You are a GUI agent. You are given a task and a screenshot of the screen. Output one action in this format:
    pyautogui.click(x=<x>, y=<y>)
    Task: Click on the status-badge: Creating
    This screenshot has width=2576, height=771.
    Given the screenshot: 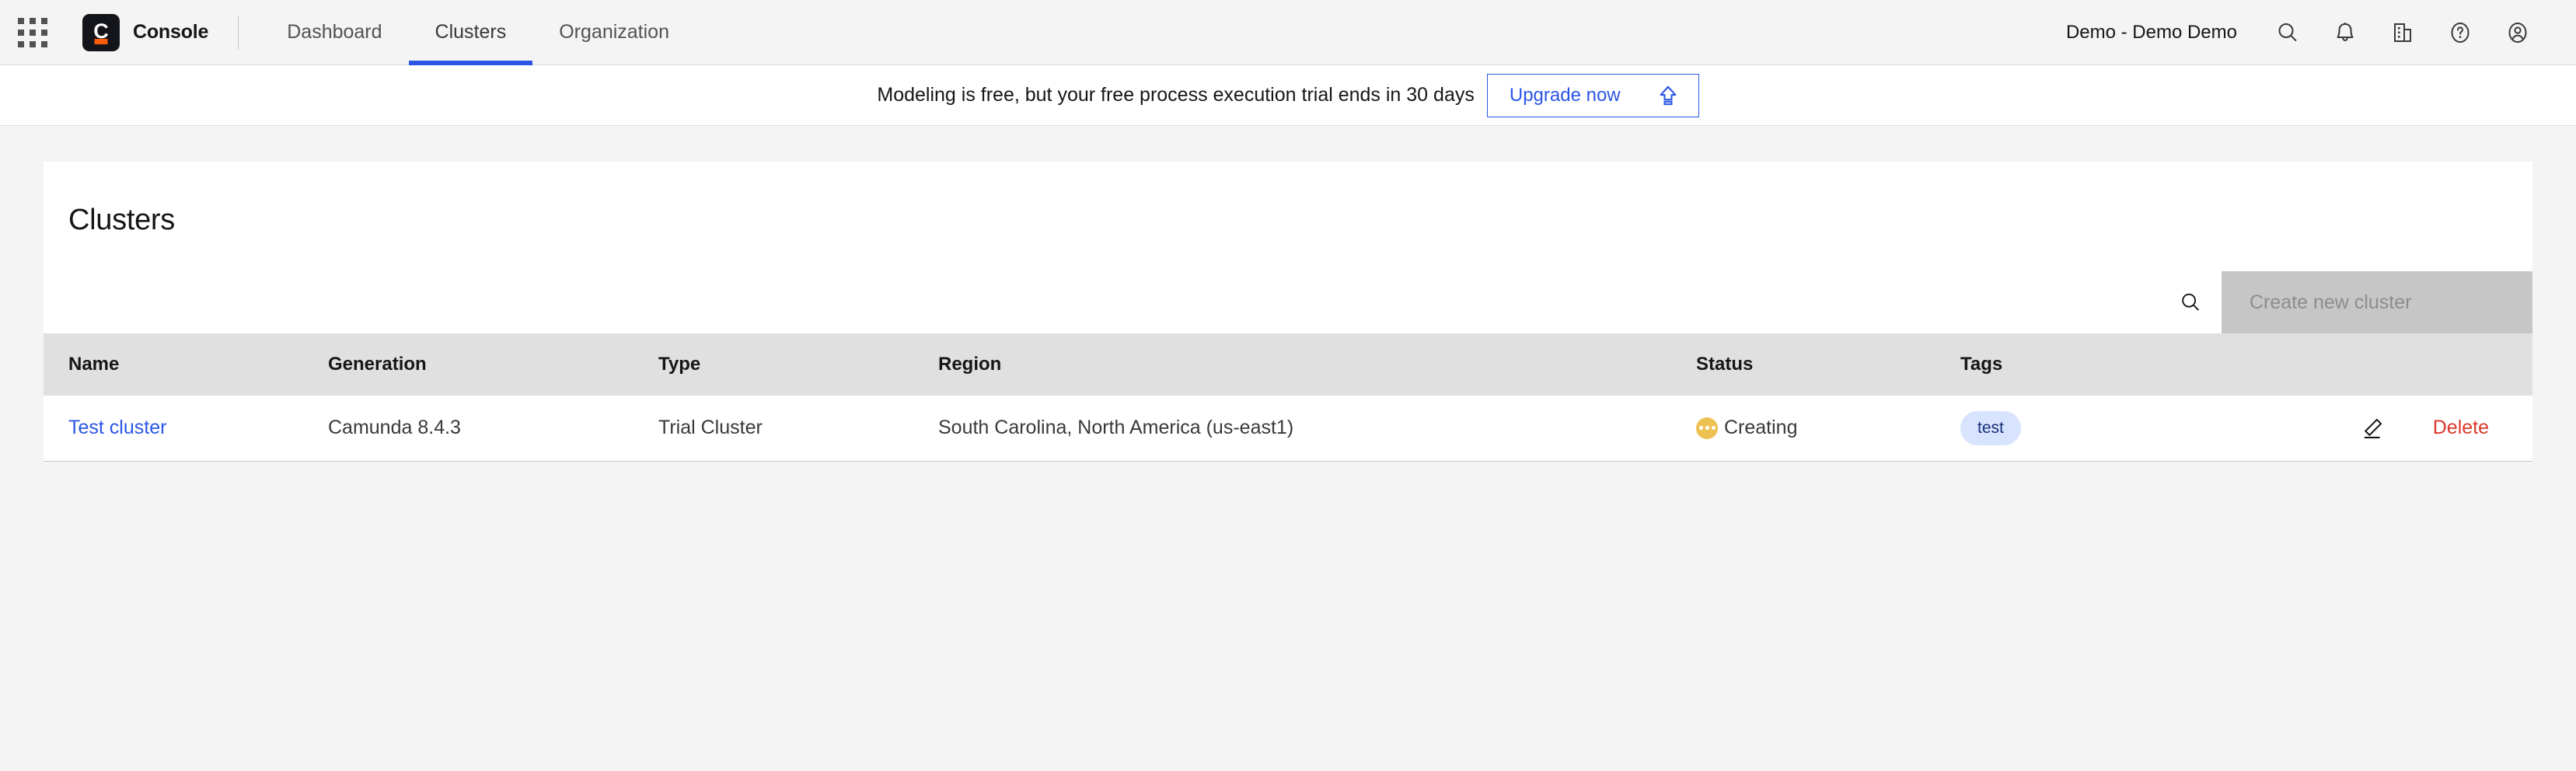 What is the action you would take?
    pyautogui.click(x=1816, y=428)
    